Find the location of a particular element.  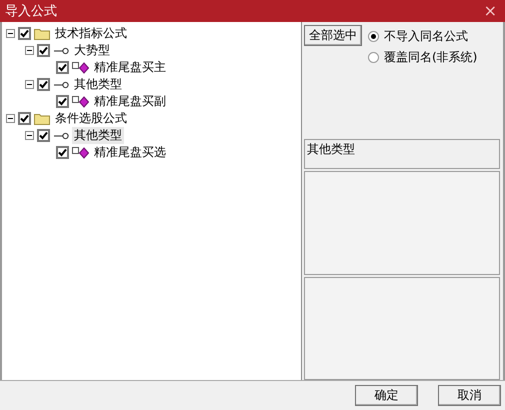

select-all-button: 全部选中 is located at coordinates (333, 35).